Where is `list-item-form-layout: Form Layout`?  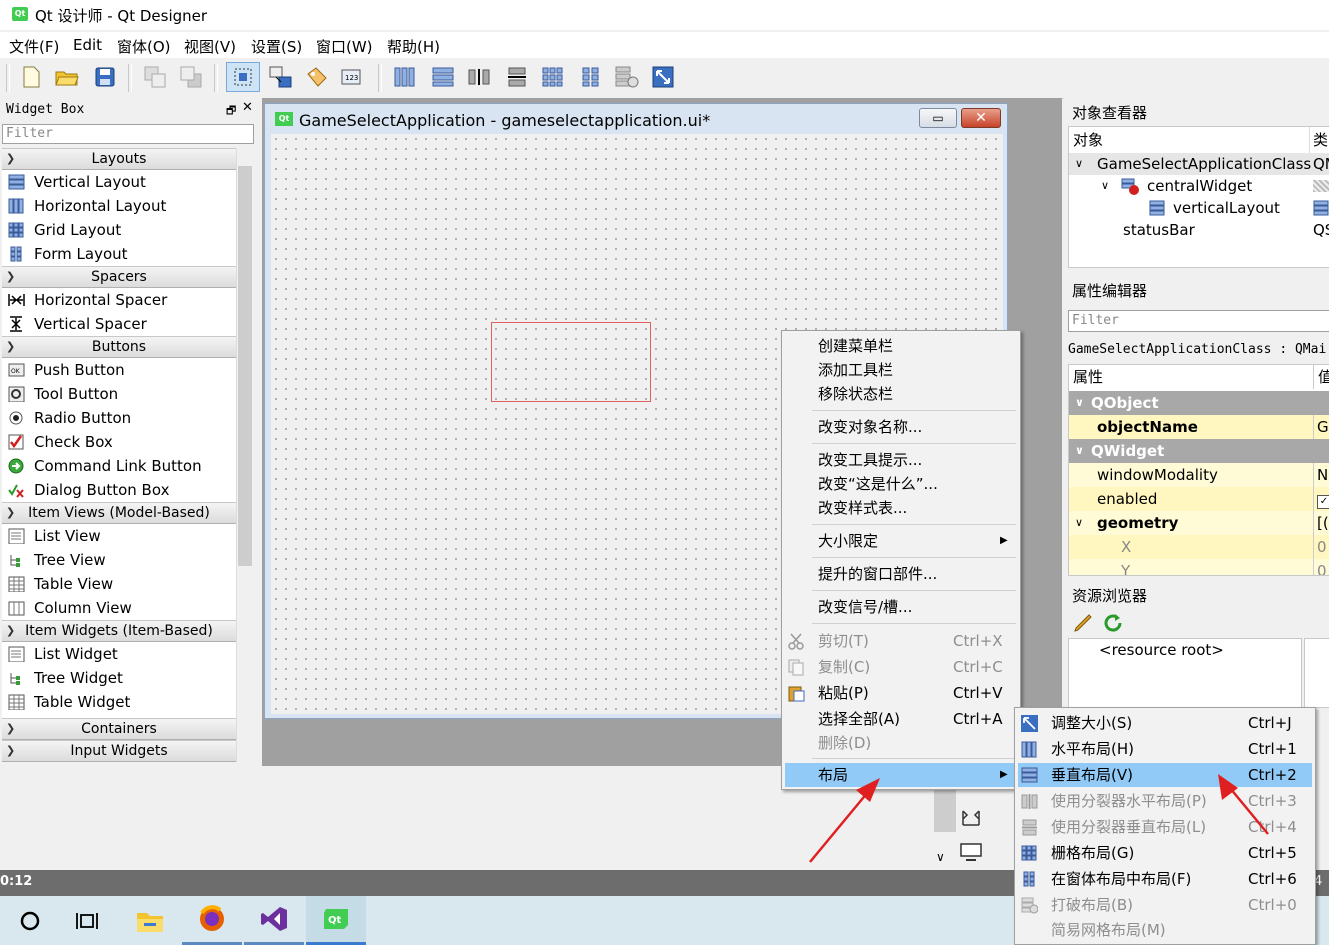
list-item-form-layout: Form Layout is located at coordinates (119, 254).